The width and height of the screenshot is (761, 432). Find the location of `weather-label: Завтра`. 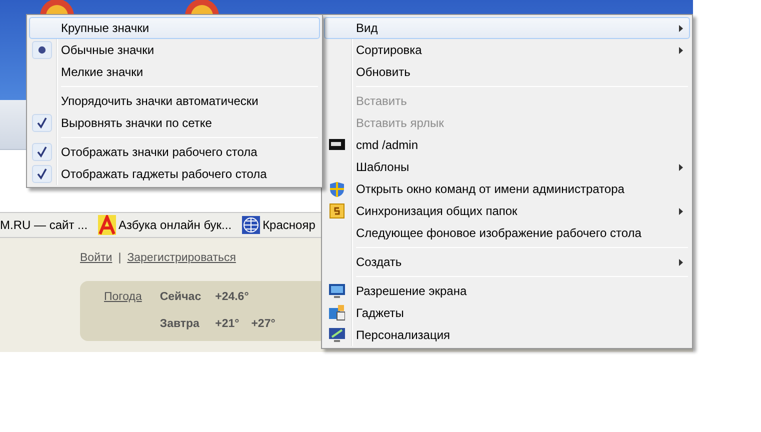

weather-label: Завтра is located at coordinates (180, 324).